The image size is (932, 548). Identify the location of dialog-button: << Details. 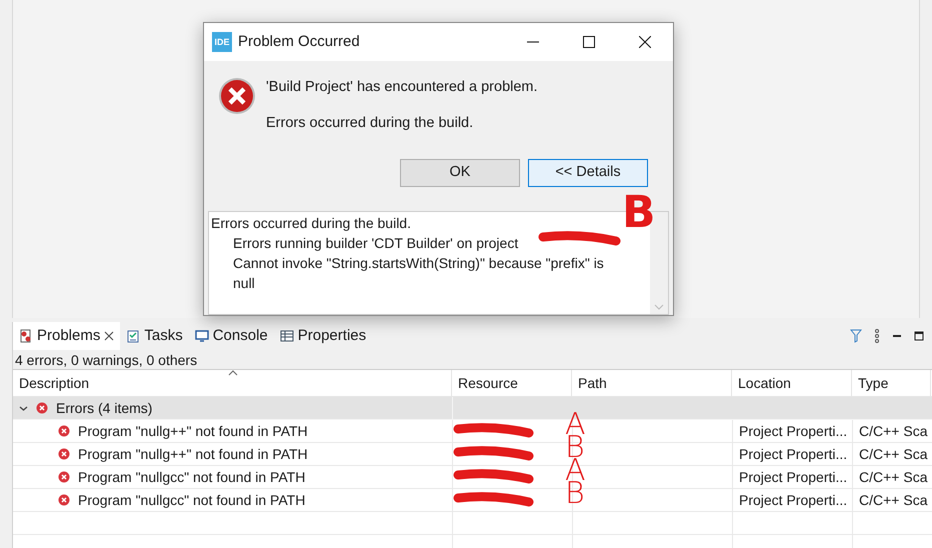
(588, 172).